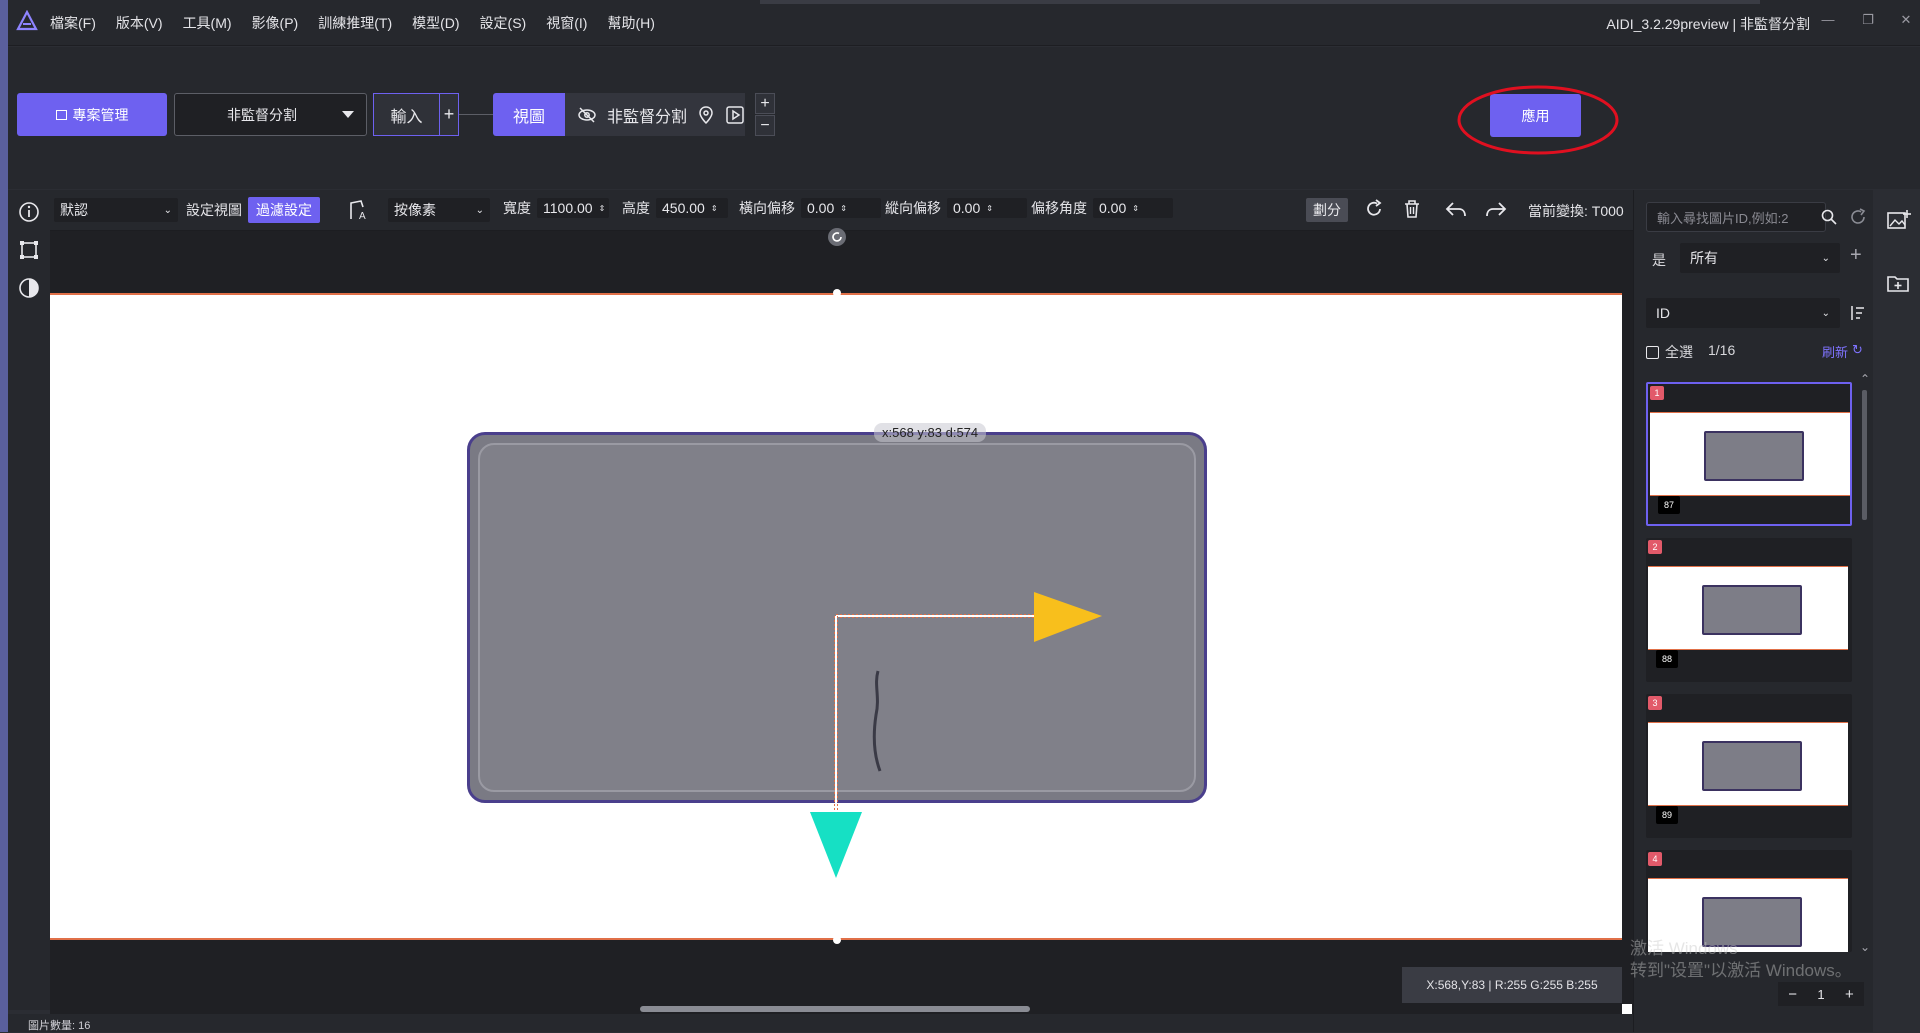 The width and height of the screenshot is (1920, 1033). Describe the element at coordinates (655, 114) in the screenshot. I see `module-node: 非監督分割` at that location.